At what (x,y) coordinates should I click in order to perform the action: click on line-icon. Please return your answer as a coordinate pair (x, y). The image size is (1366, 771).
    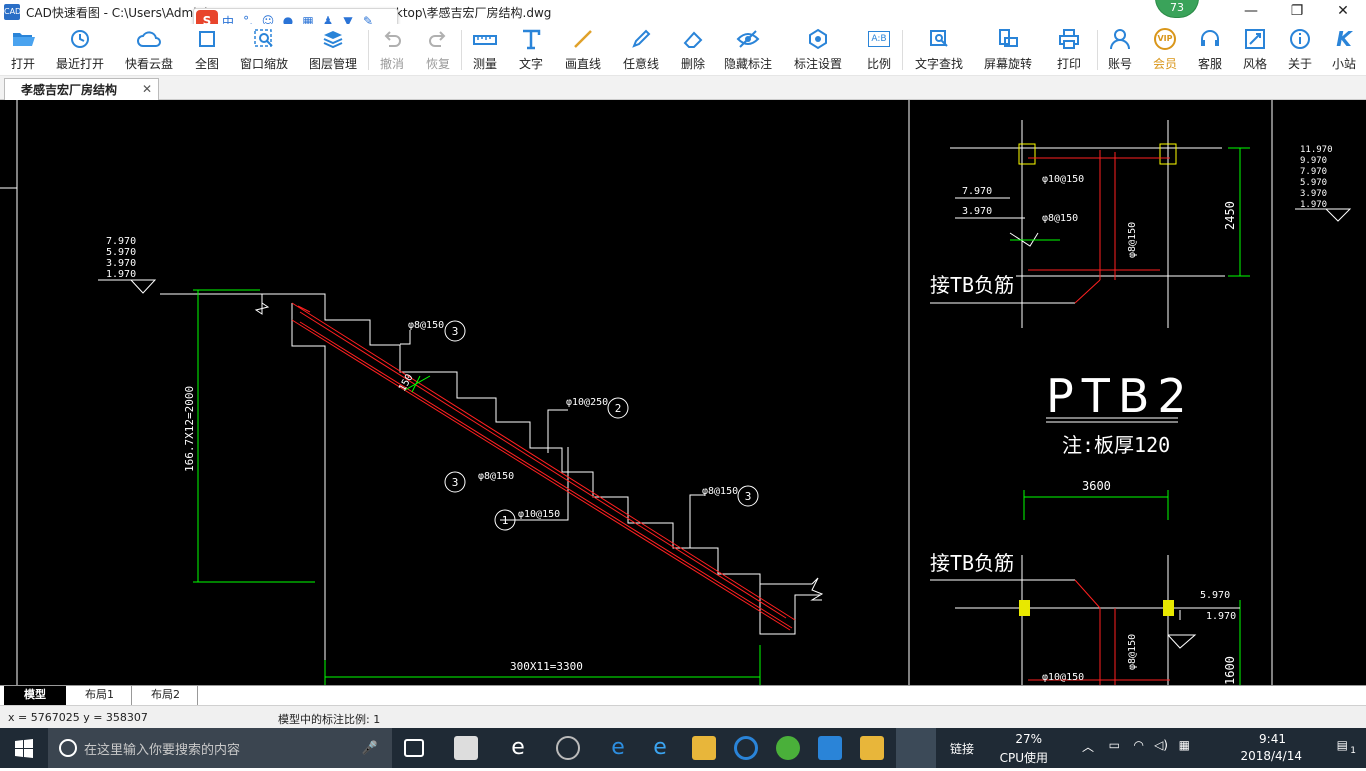
    Looking at the image, I should click on (583, 39).